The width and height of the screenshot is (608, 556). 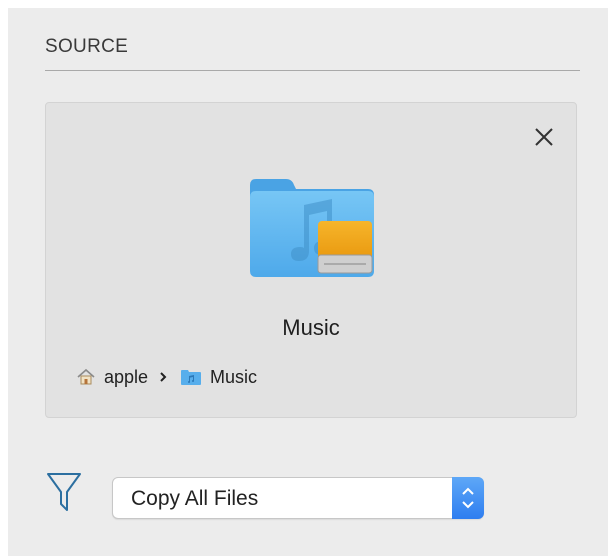 What do you see at coordinates (86, 376) in the screenshot?
I see `home-icon` at bounding box center [86, 376].